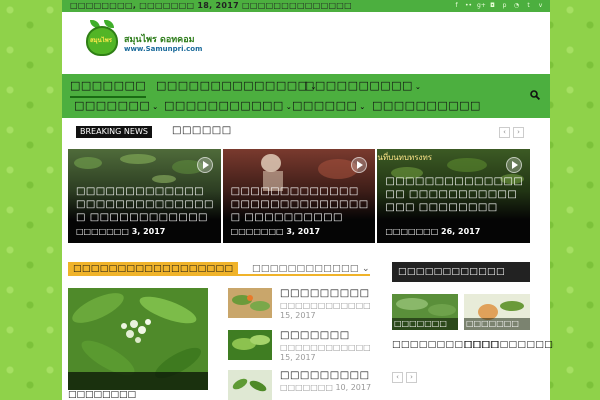 The height and width of the screenshot is (400, 600). I want to click on block-big-thumbnail, so click(138, 339).